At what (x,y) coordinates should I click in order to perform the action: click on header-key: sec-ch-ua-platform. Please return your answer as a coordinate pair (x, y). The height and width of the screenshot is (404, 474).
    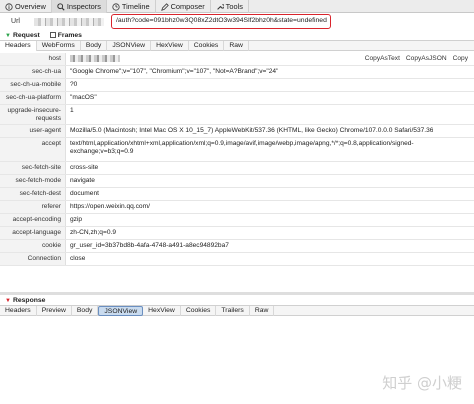
    Looking at the image, I should click on (33, 98).